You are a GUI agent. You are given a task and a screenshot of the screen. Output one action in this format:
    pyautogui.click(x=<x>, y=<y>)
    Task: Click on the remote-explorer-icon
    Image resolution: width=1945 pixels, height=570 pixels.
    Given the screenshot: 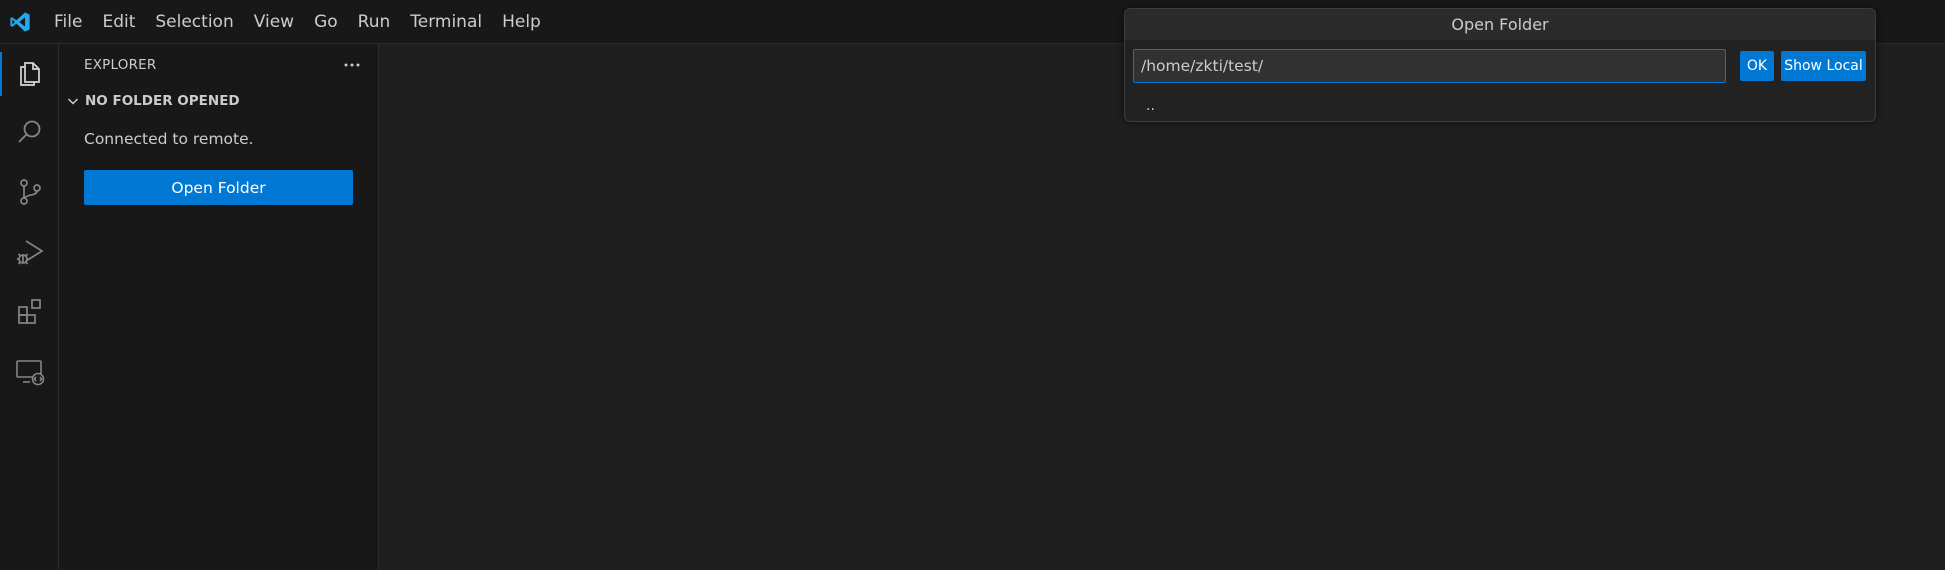 What is the action you would take?
    pyautogui.click(x=30, y=374)
    